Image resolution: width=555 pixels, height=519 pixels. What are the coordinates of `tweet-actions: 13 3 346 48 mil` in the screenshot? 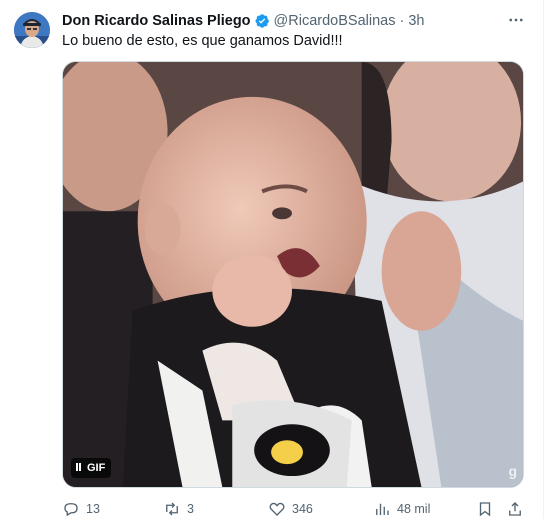 It's located at (297, 509).